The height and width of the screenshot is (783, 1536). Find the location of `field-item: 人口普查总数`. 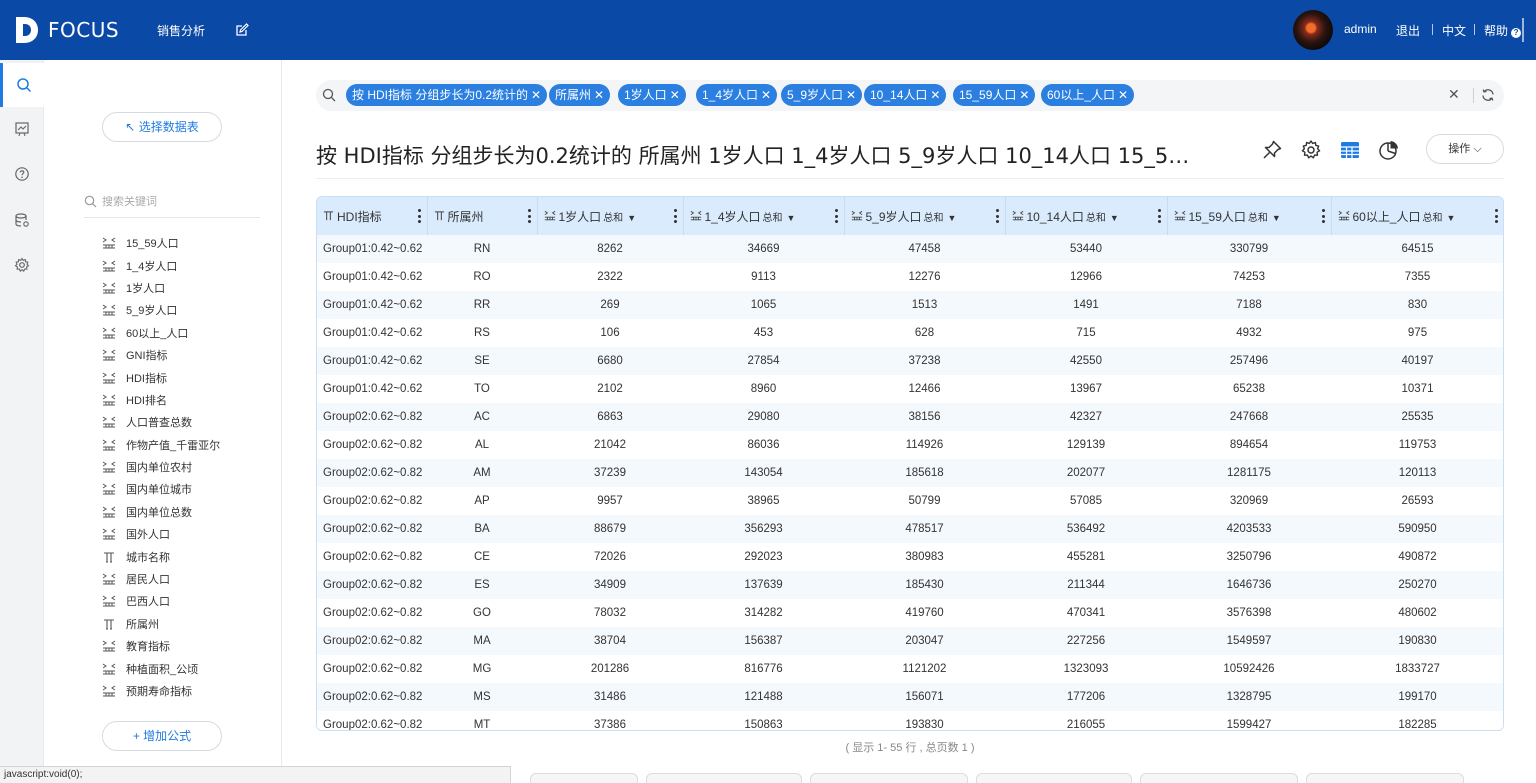

field-item: 人口普查总数 is located at coordinates (187, 422).